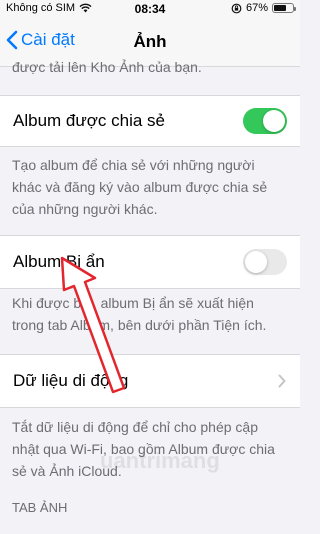 The width and height of the screenshot is (320, 534). Describe the element at coordinates (40, 507) in the screenshot. I see `photos-tab-header: TAB ẢNH` at that location.